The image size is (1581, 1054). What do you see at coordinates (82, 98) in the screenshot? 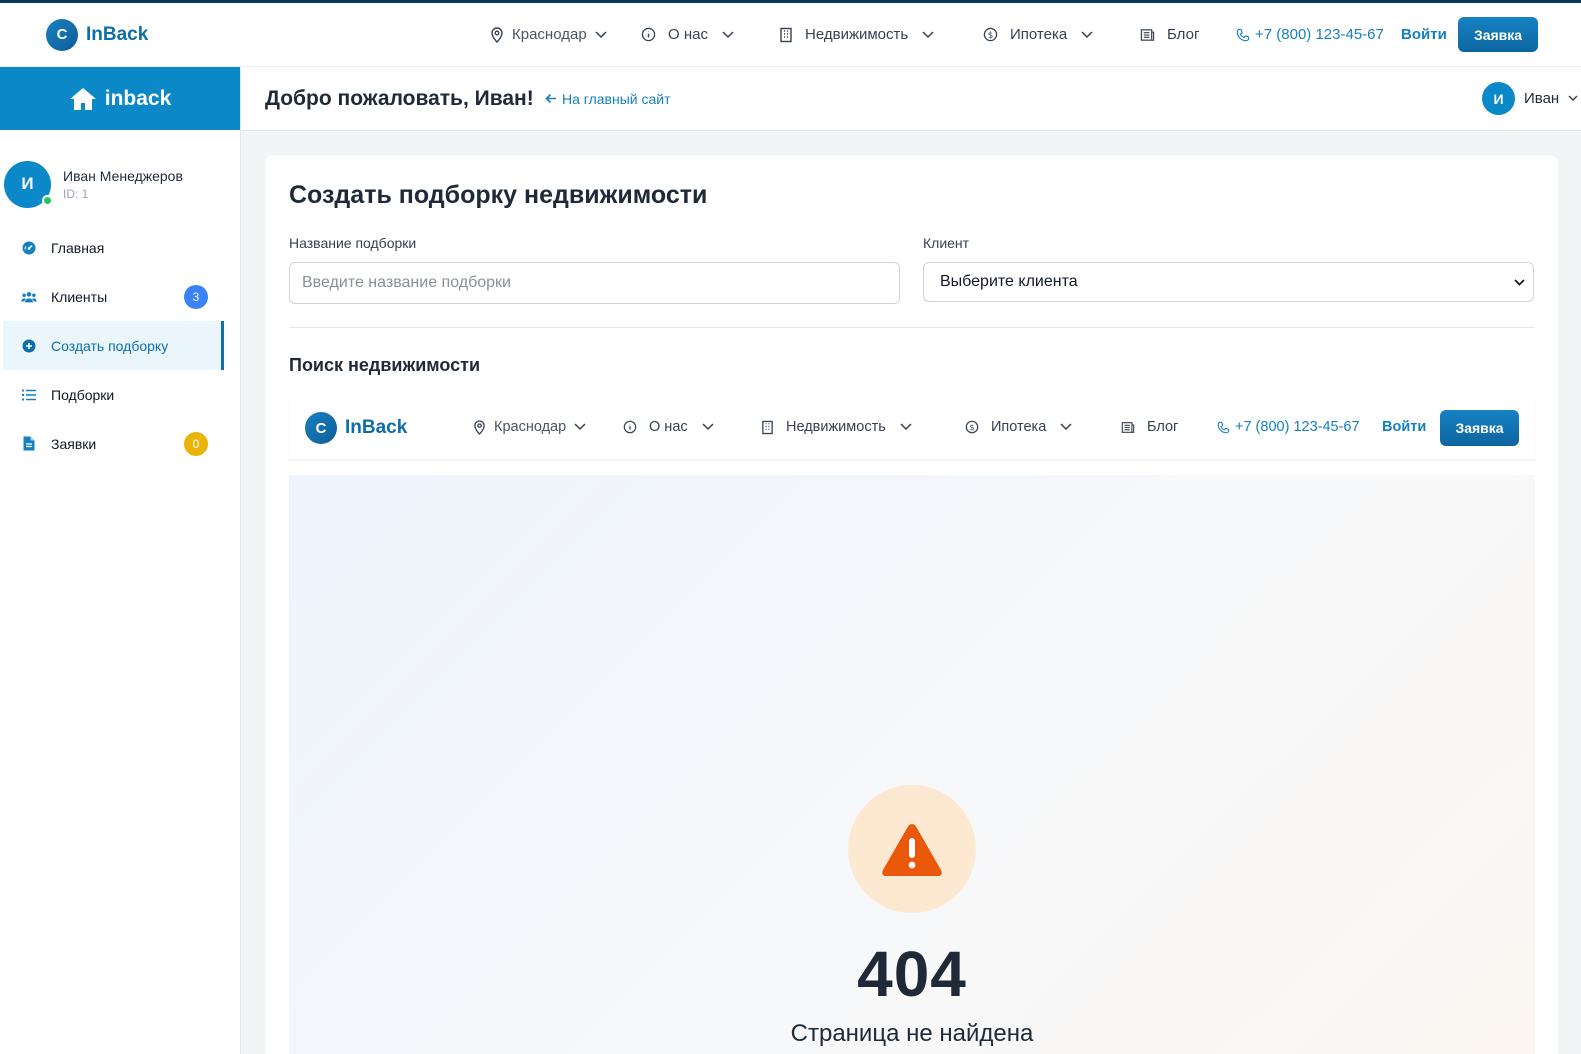
I see `home-icon` at bounding box center [82, 98].